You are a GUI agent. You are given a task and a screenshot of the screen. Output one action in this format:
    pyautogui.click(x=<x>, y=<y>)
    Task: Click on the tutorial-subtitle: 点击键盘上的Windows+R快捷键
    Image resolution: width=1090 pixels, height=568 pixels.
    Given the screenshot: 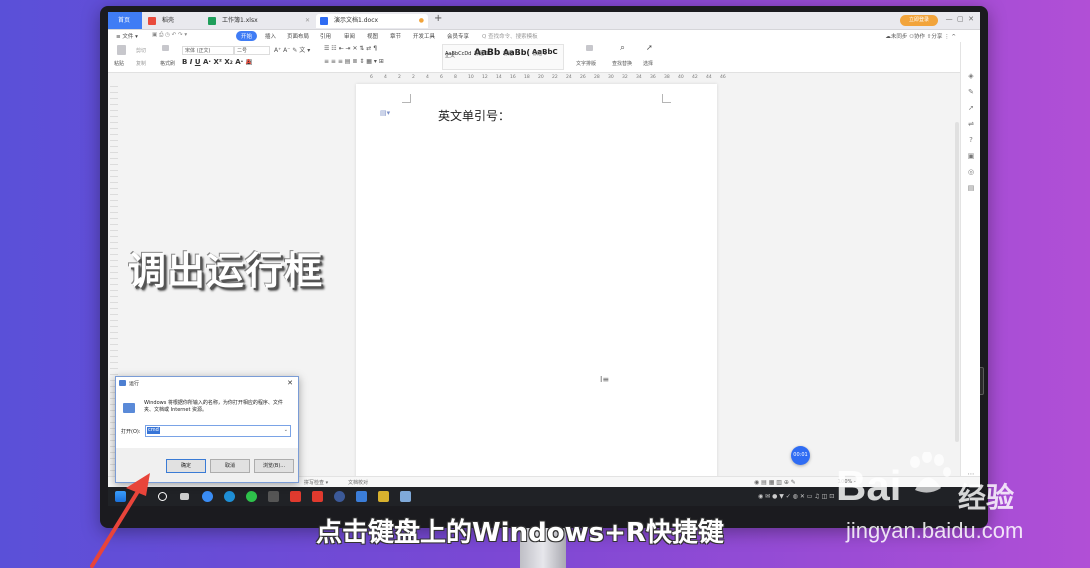 What is the action you would take?
    pyautogui.click(x=520, y=533)
    